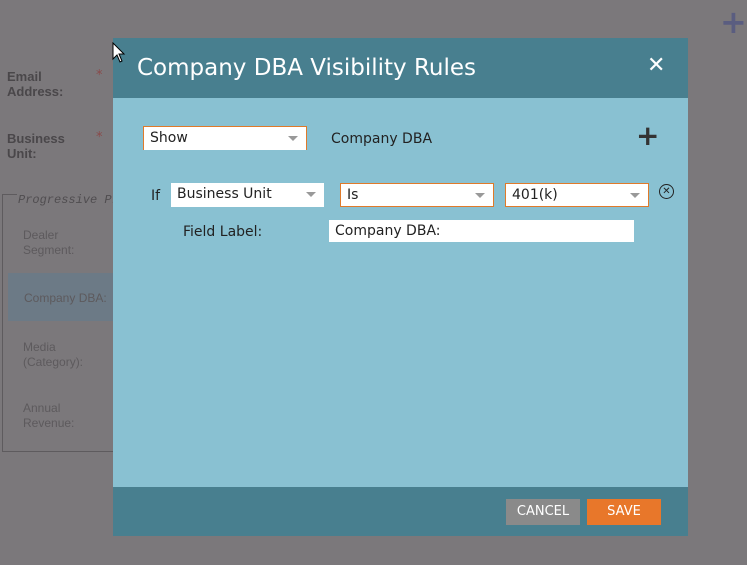 The width and height of the screenshot is (747, 565). What do you see at coordinates (481, 231) in the screenshot?
I see `field-label-input: Company DBA:` at bounding box center [481, 231].